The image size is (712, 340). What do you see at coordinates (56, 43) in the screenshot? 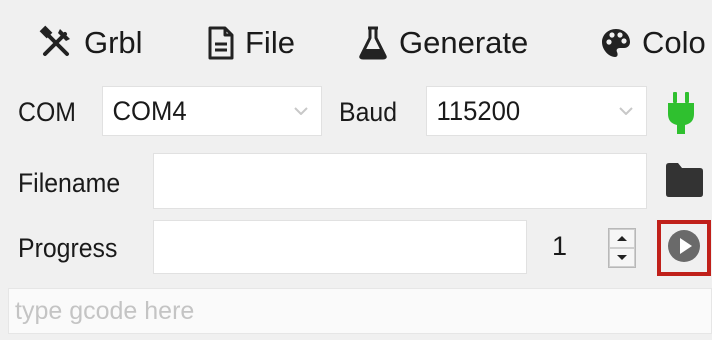
I see `tools-icon` at bounding box center [56, 43].